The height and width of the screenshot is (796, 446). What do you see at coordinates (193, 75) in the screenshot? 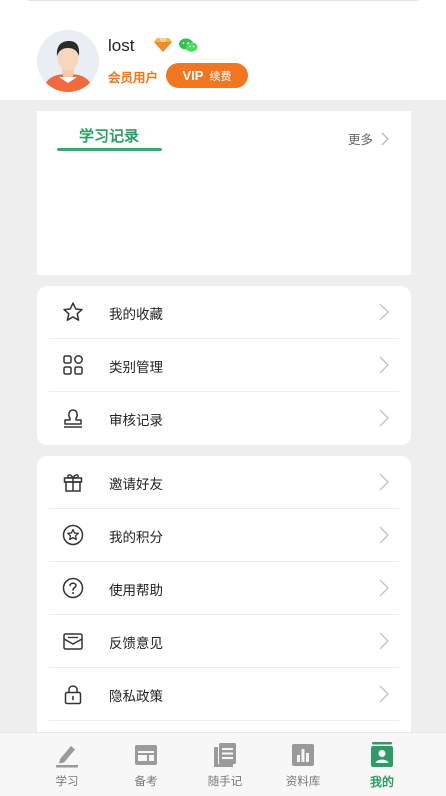
I see `vip-text: VIP` at bounding box center [193, 75].